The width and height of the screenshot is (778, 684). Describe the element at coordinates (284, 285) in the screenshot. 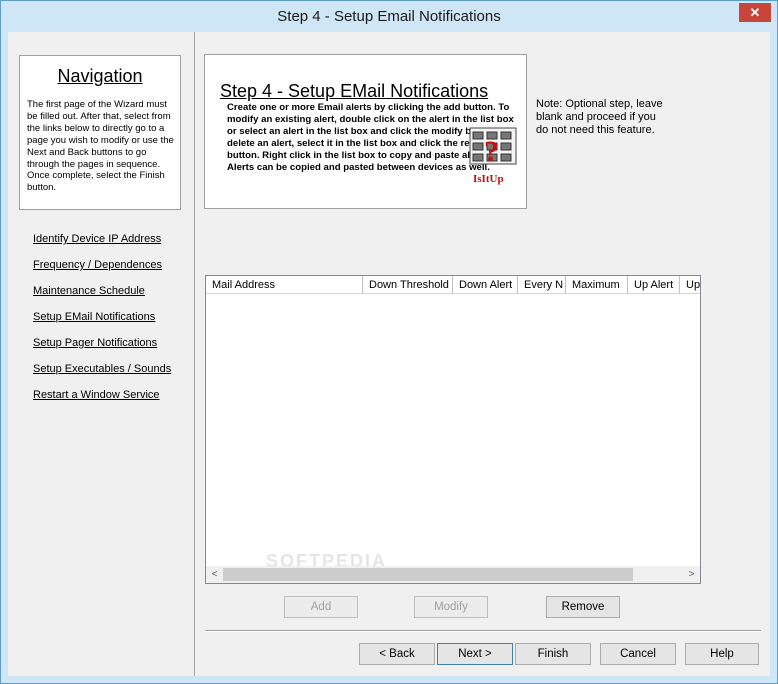

I see `column-mail-address: Mail Address` at that location.